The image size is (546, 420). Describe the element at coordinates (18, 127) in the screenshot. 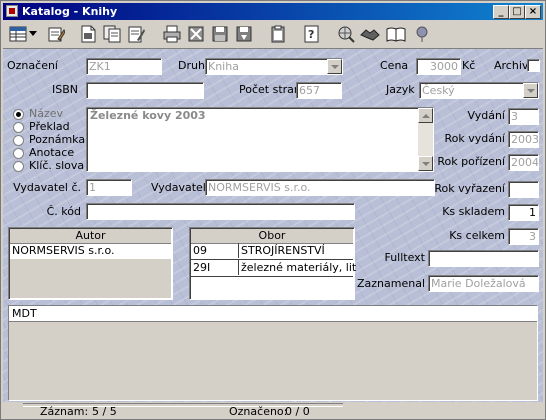

I see `radio-preklad` at that location.